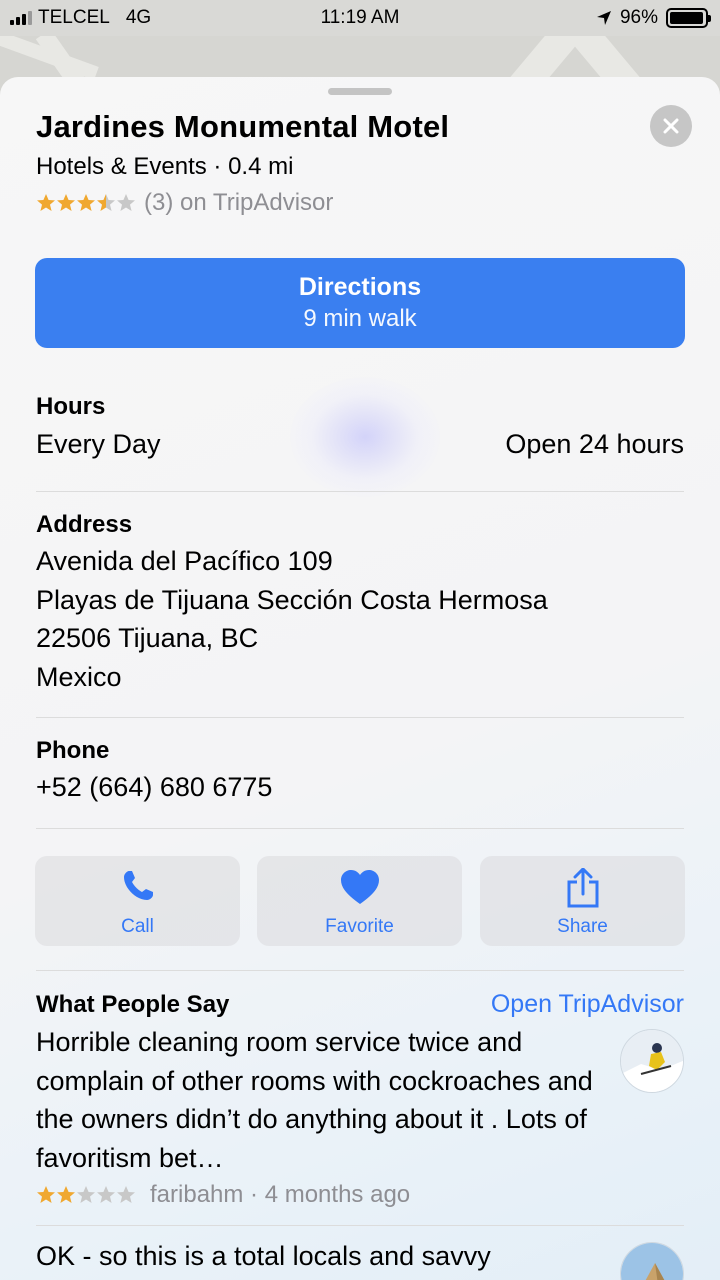 The width and height of the screenshot is (720, 1280). Describe the element at coordinates (133, 1004) in the screenshot. I see `reviews-heading: What People Say` at that location.